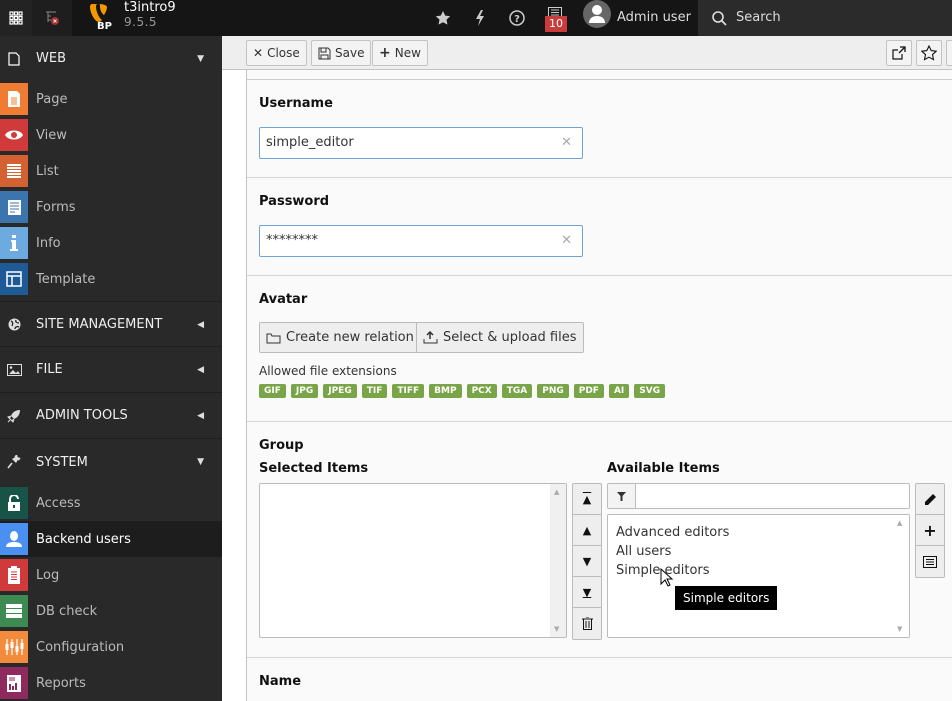 The width and height of the screenshot is (952, 701). What do you see at coordinates (556, 24) in the screenshot?
I see `notification-badge: 10` at bounding box center [556, 24].